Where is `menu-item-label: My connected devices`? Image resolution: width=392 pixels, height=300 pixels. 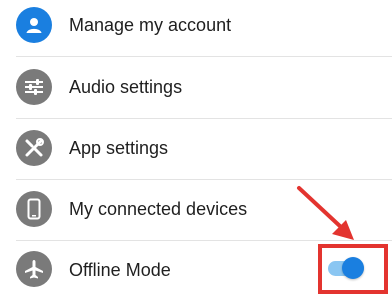 menu-item-label: My connected devices is located at coordinates (158, 209).